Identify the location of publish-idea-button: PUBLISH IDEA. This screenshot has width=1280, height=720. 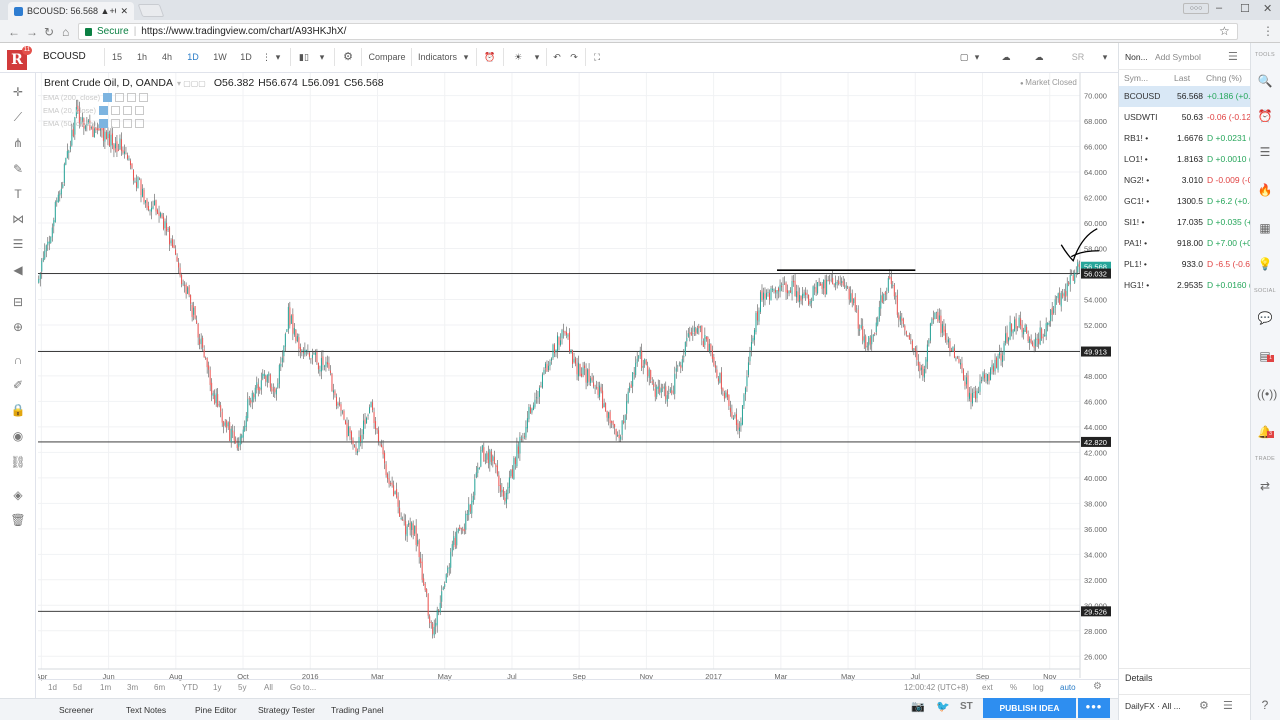
(1029, 708).